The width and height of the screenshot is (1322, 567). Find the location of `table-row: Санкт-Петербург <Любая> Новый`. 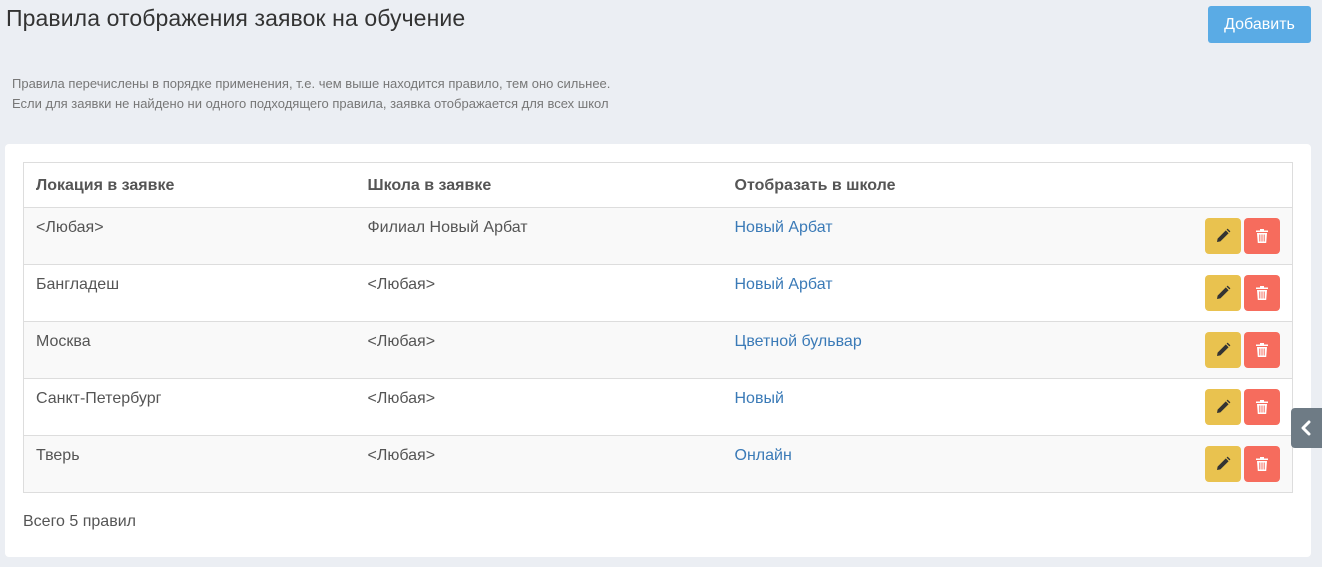

table-row: Санкт-Петербург <Любая> Новый is located at coordinates (658, 407).